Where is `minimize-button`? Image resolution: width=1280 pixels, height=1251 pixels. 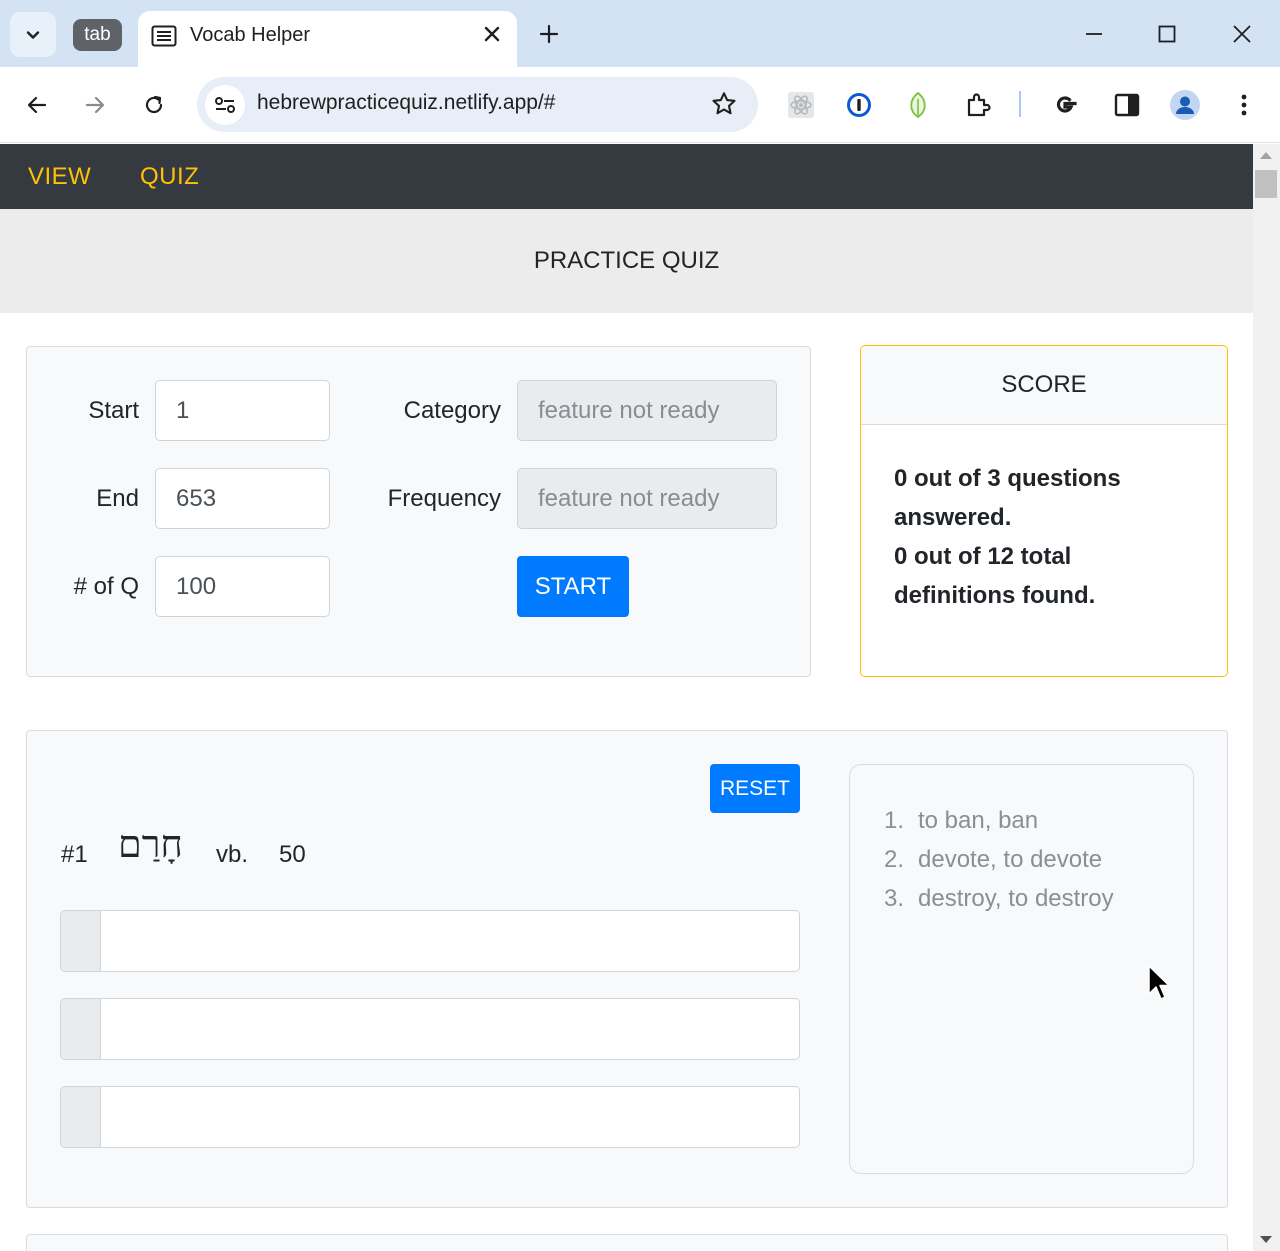
minimize-button is located at coordinates (1094, 34).